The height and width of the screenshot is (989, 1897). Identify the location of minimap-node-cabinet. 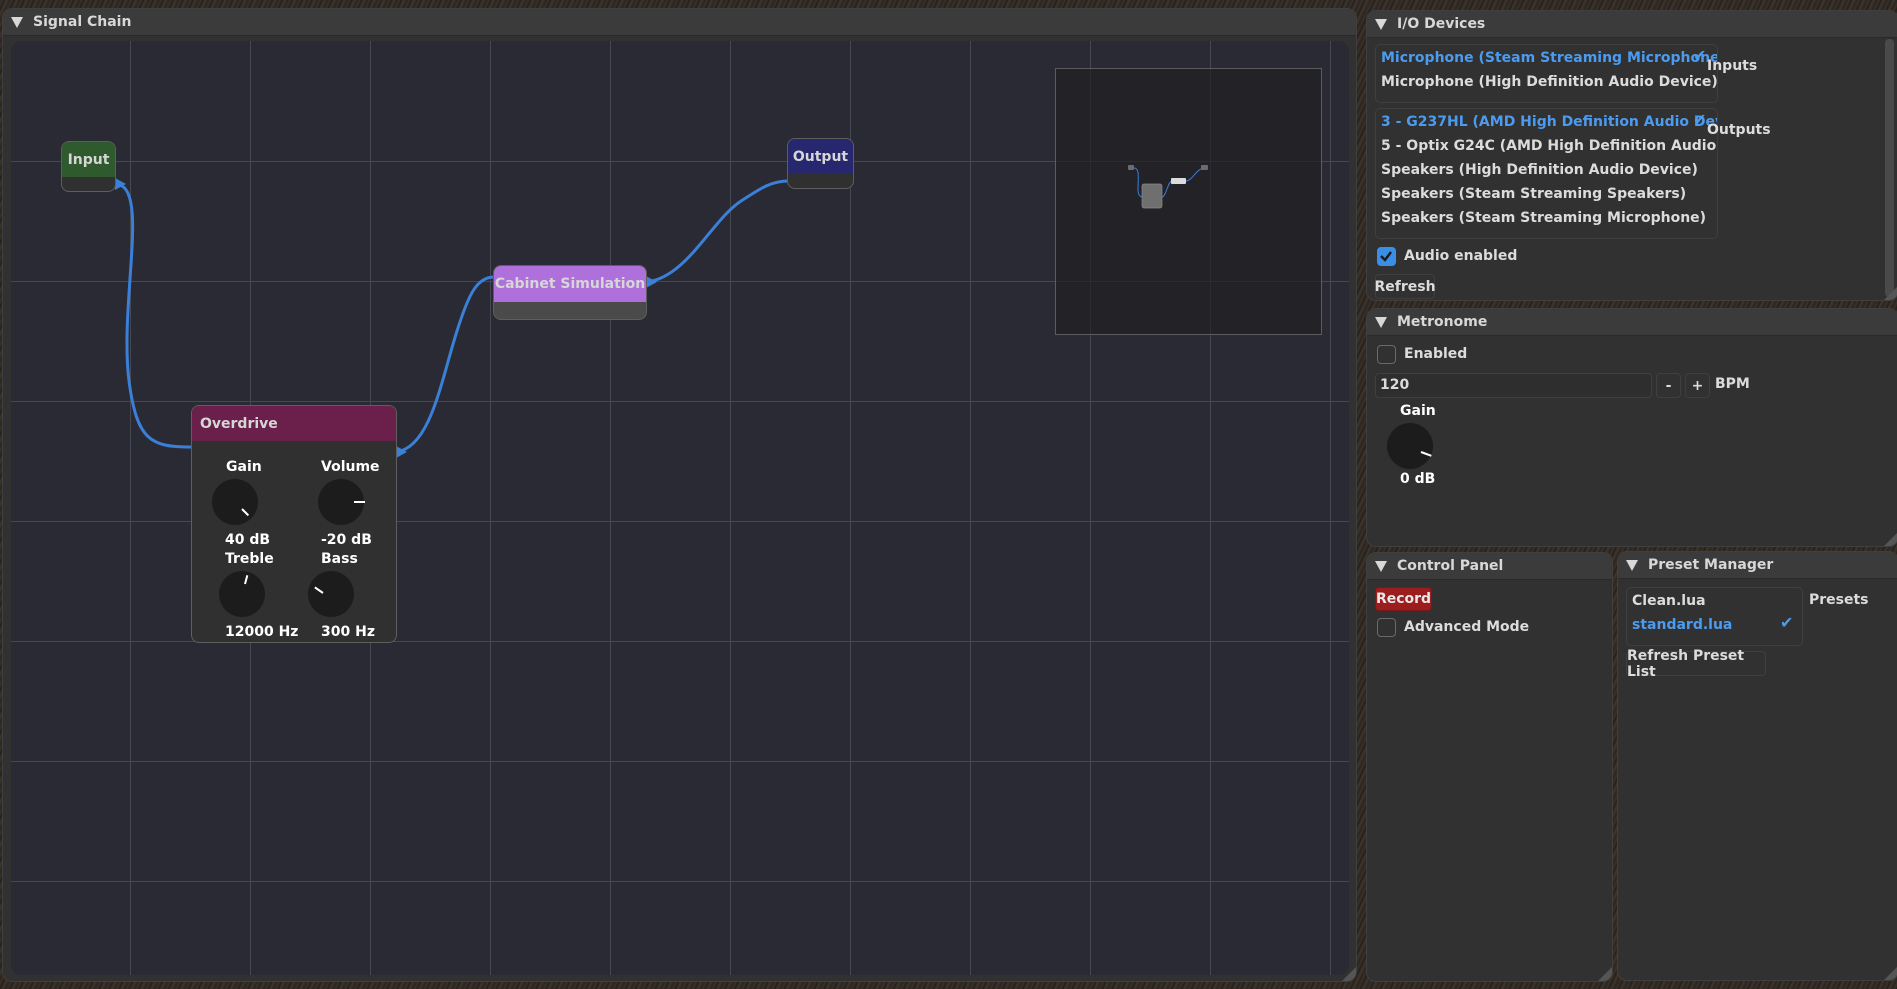
(1178, 181).